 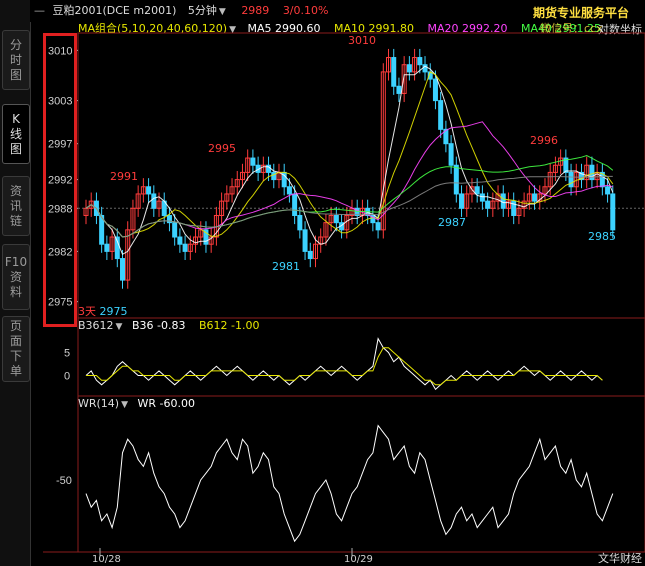 I want to click on footer-brand: 文华财经, so click(x=620, y=558).